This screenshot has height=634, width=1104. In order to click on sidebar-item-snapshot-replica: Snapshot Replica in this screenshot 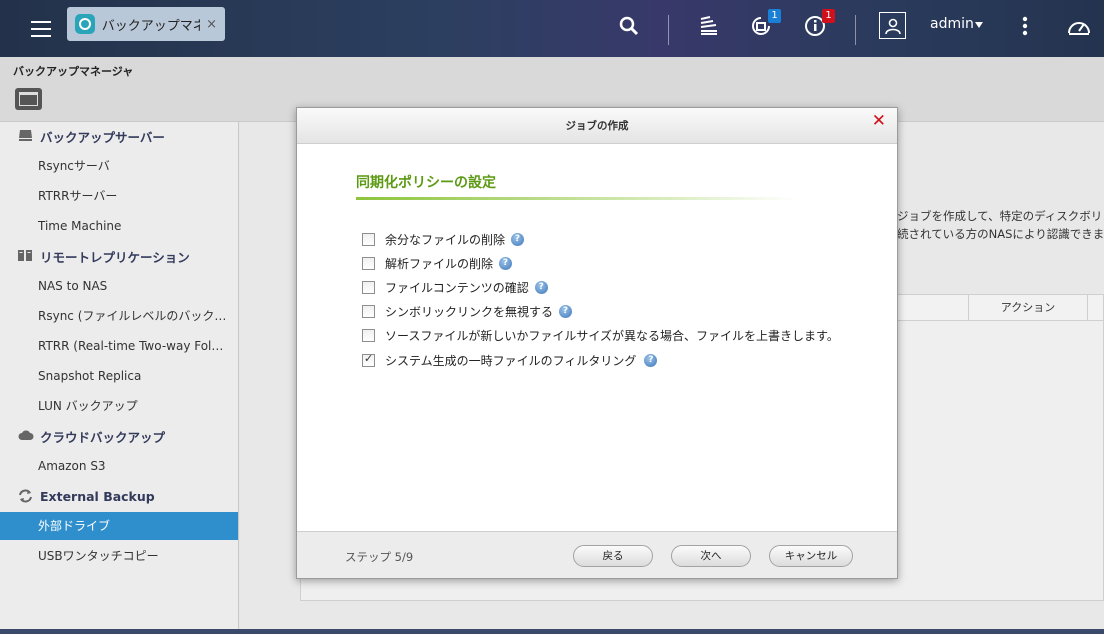, I will do `click(119, 376)`.